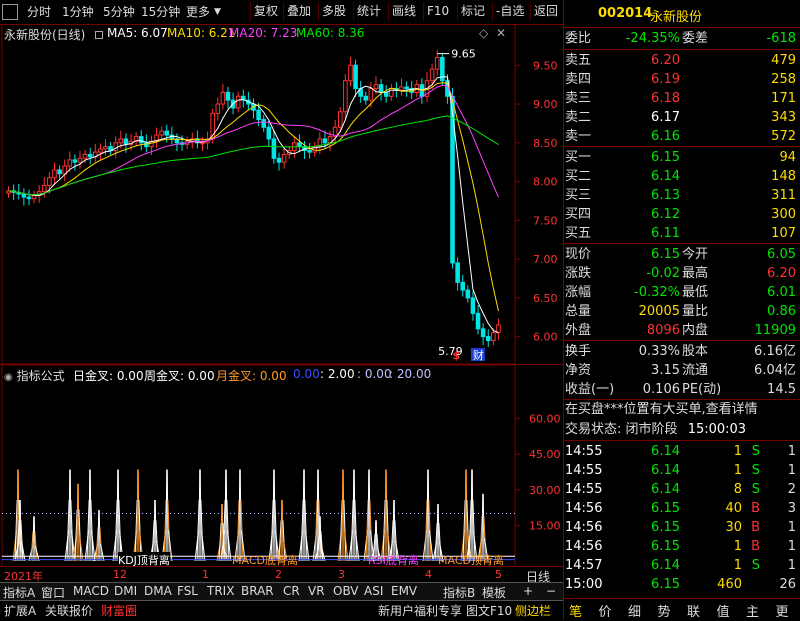 The height and width of the screenshot is (621, 800). Describe the element at coordinates (125, 591) in the screenshot. I see `tab-dmi: DMI` at that location.